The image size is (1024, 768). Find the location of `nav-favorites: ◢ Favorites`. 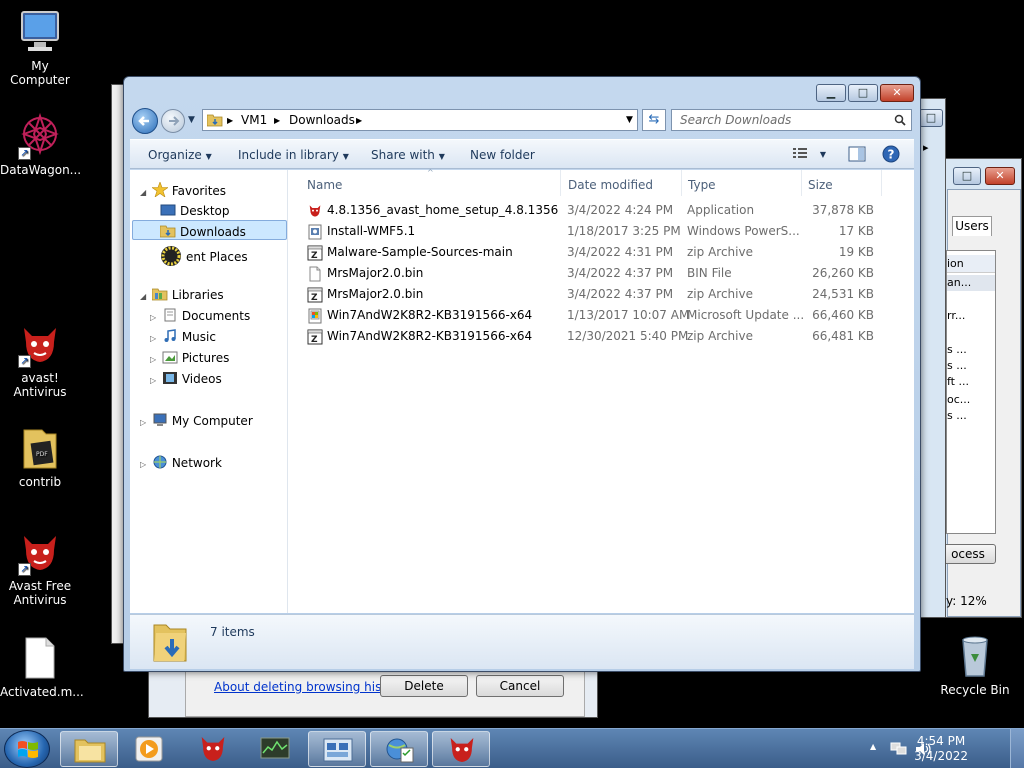

nav-favorites: ◢ Favorites is located at coordinates (183, 189).